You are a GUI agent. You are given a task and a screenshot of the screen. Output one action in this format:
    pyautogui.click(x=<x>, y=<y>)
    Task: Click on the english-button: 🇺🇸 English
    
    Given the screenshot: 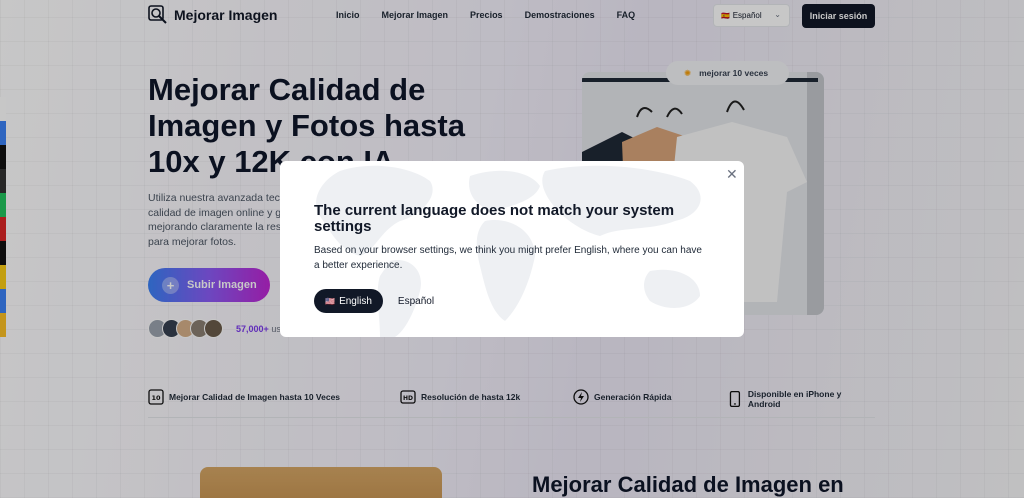 What is the action you would take?
    pyautogui.click(x=348, y=301)
    